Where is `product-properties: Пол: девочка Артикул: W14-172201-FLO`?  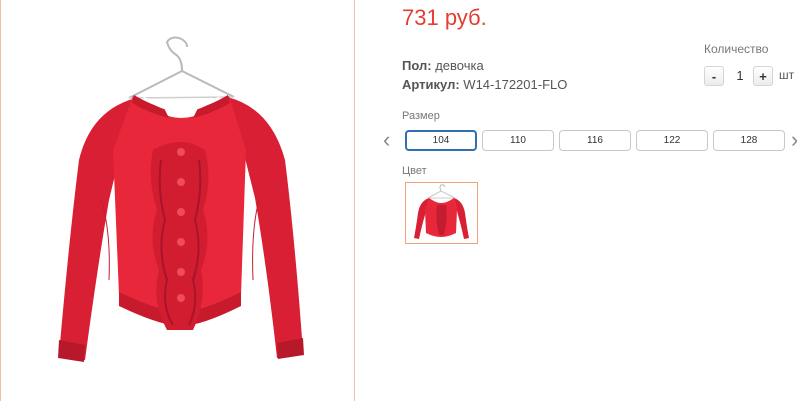
product-properties: Пол: девочка Артикул: W14-172201-FLO is located at coordinates (484, 75).